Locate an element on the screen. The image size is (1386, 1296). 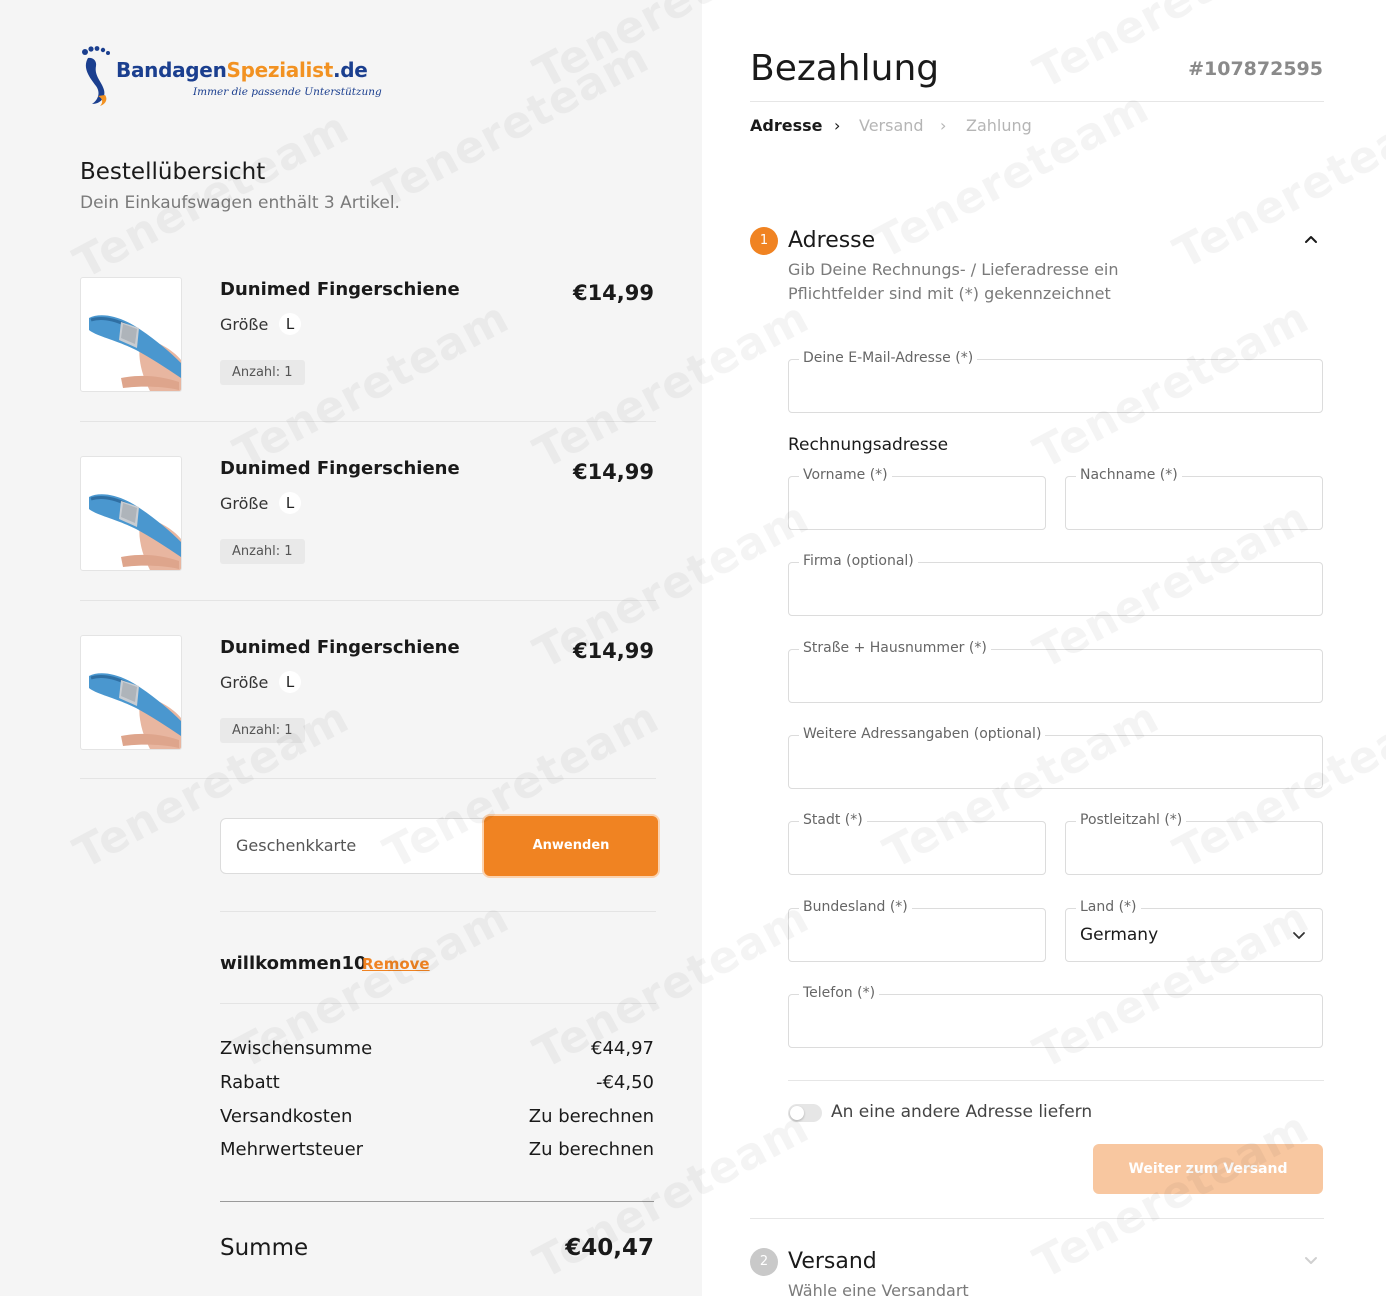
giftcard-input: Geschenkkarte is located at coordinates (355, 846).